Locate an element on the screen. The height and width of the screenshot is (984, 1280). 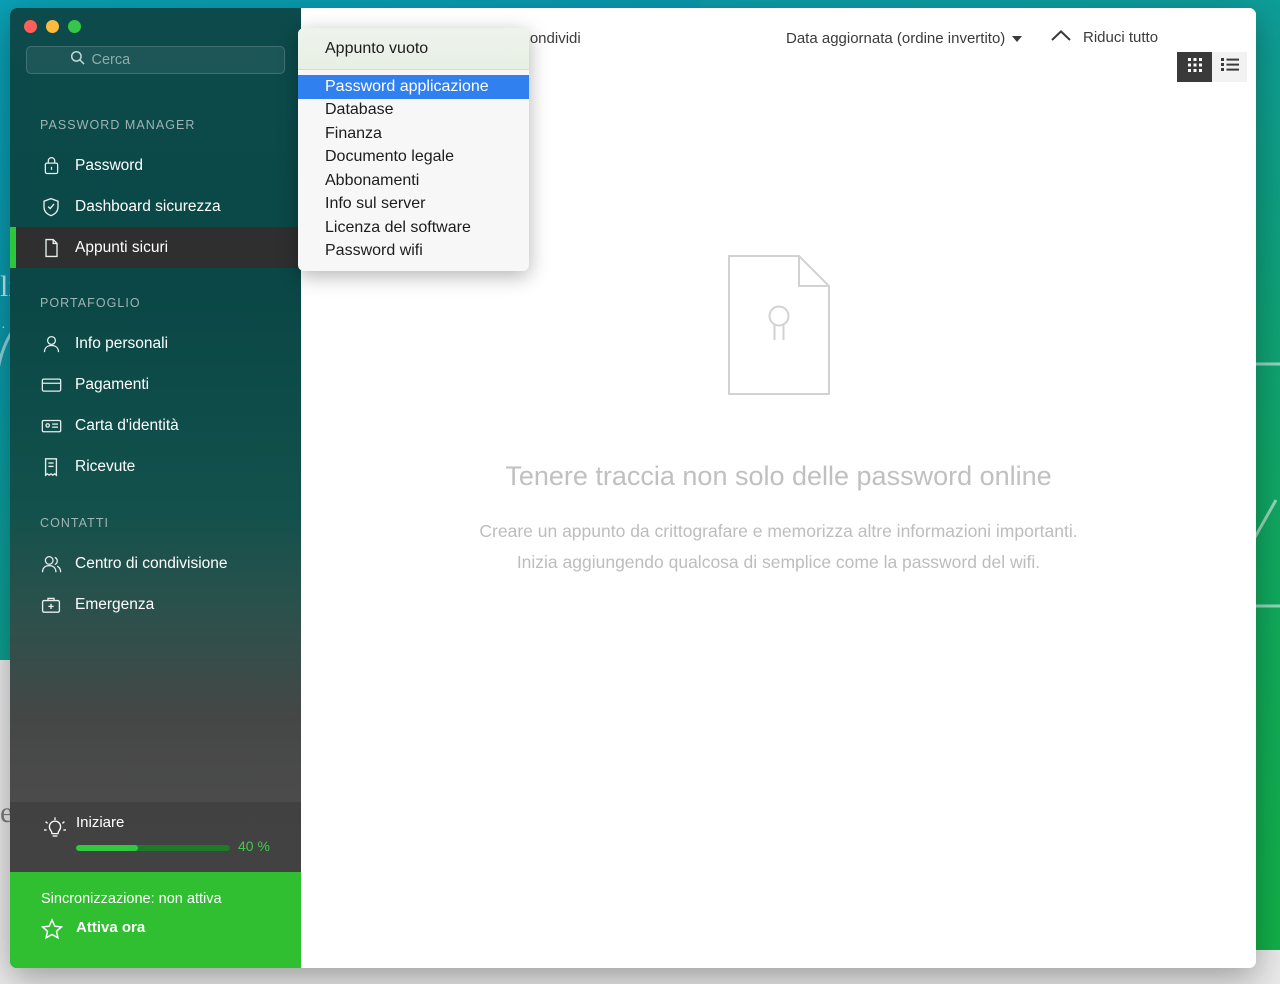
people-icon is located at coordinates (51, 564).